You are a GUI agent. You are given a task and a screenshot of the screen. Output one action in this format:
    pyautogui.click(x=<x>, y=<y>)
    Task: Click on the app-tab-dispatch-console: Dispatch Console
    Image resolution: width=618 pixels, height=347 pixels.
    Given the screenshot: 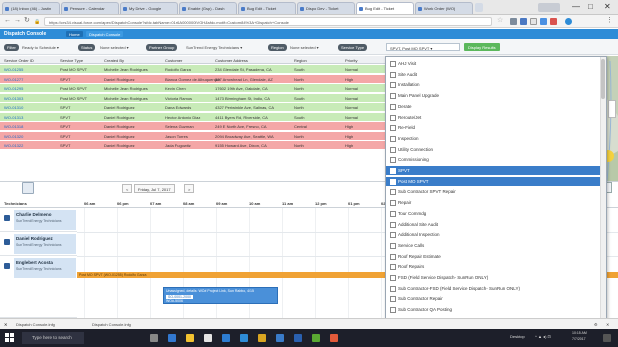 What is the action you would take?
    pyautogui.click(x=105, y=34)
    